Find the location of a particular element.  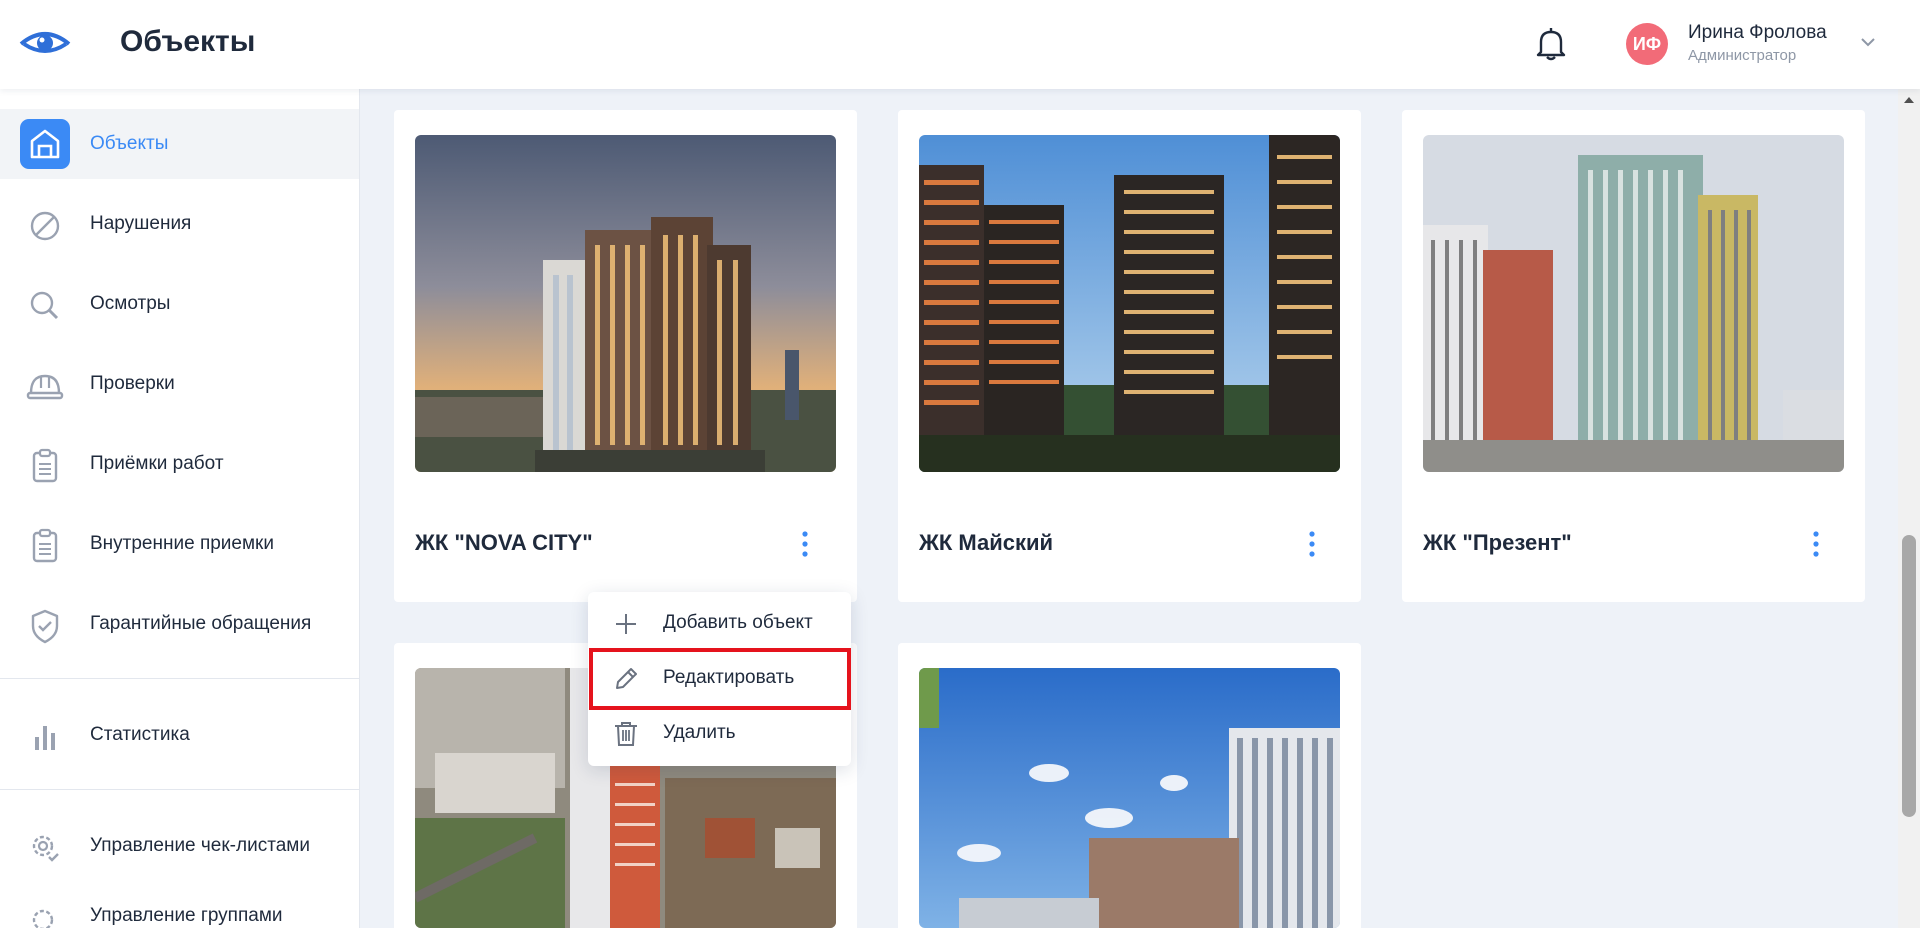

page-title: Объекты is located at coordinates (188, 41).